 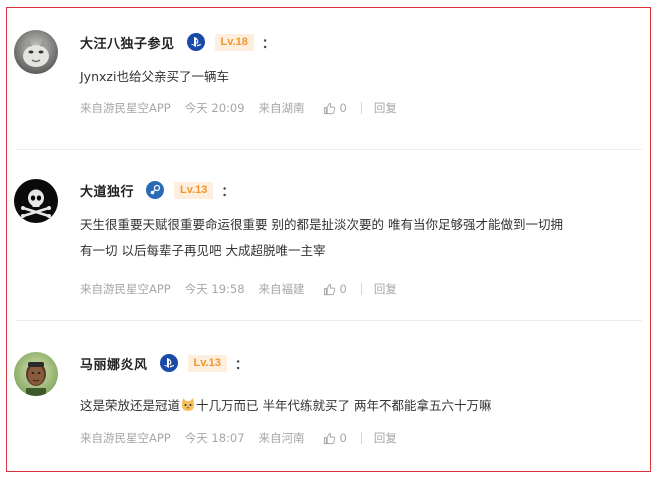 What do you see at coordinates (214, 289) in the screenshot?
I see `timestamp: 今天 19:58` at bounding box center [214, 289].